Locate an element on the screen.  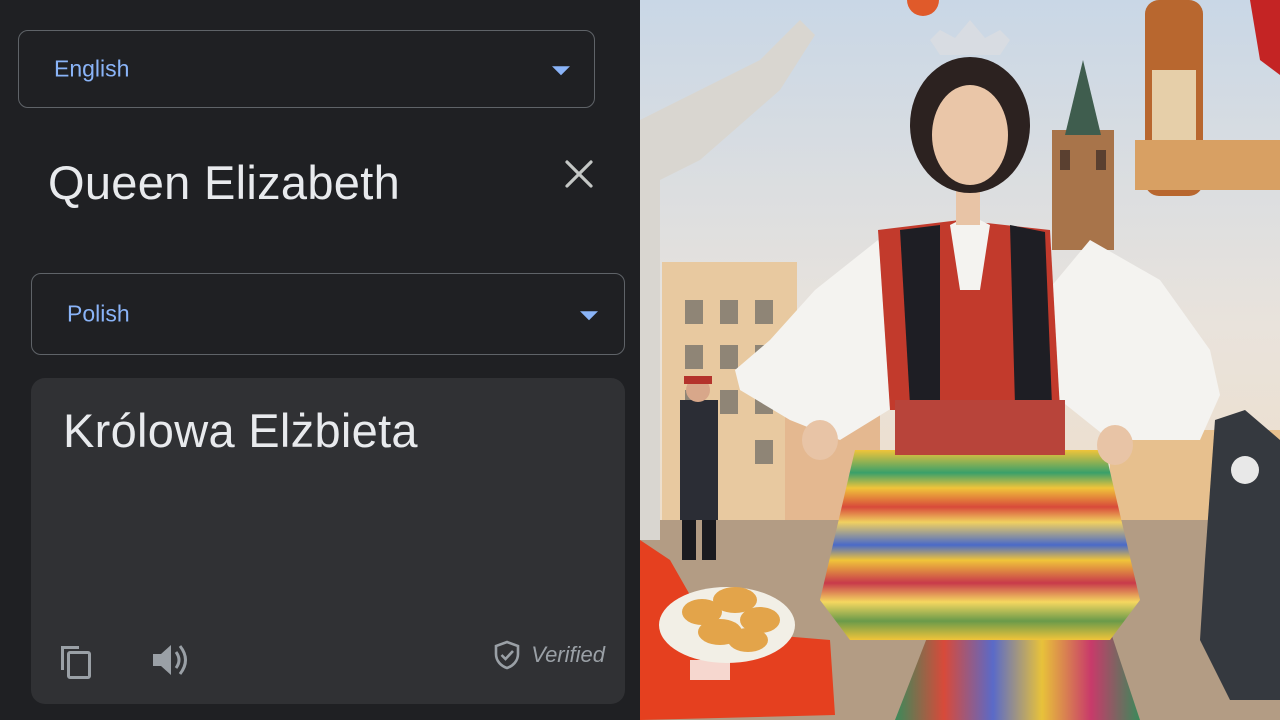
copy-icon is located at coordinates (76, 662).